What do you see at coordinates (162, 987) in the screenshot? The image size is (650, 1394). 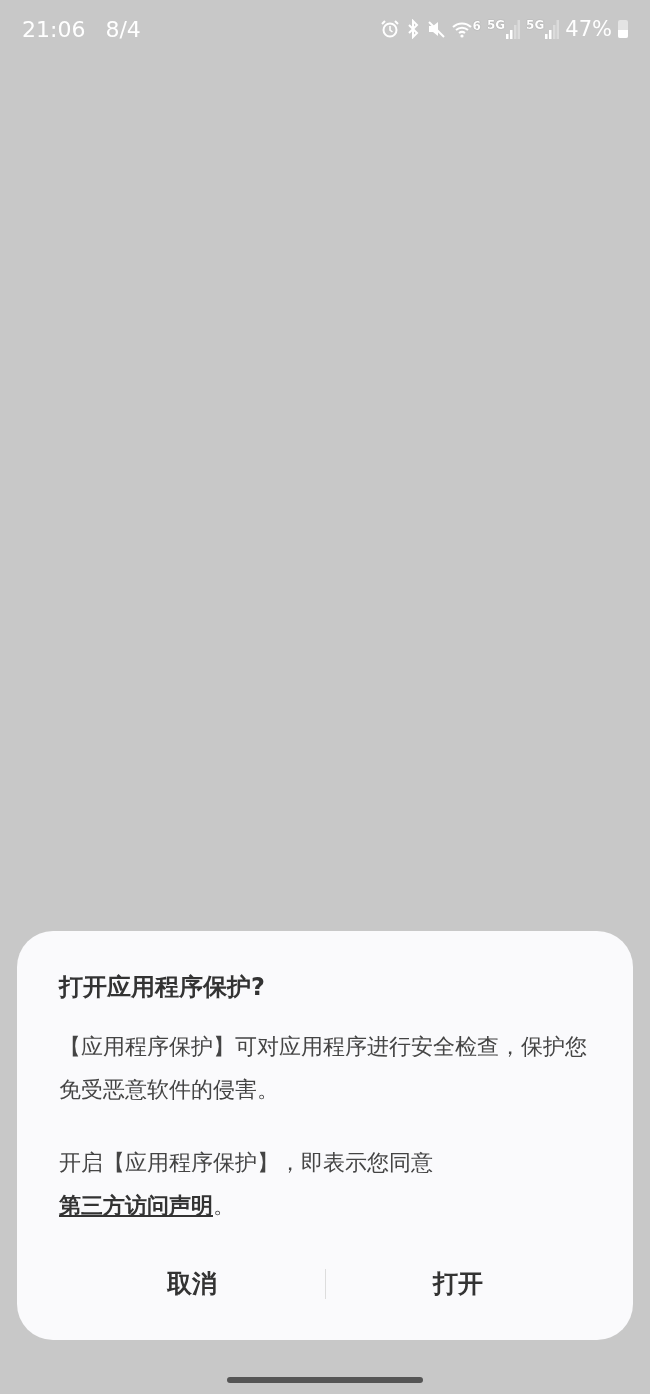 I see `dialog-title: 打开应用程序保护?` at bounding box center [162, 987].